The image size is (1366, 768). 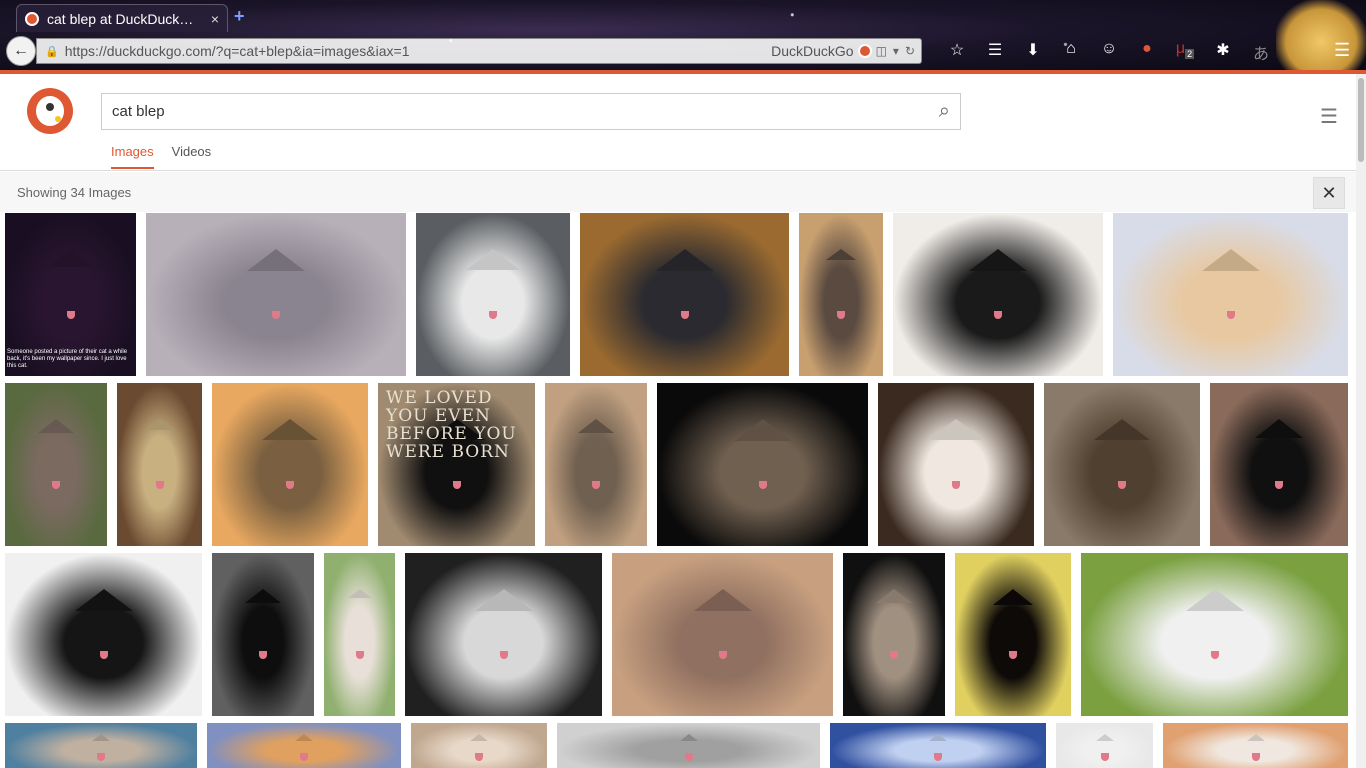 I want to click on bookmark-star-icon: ☆, so click(x=957, y=52).